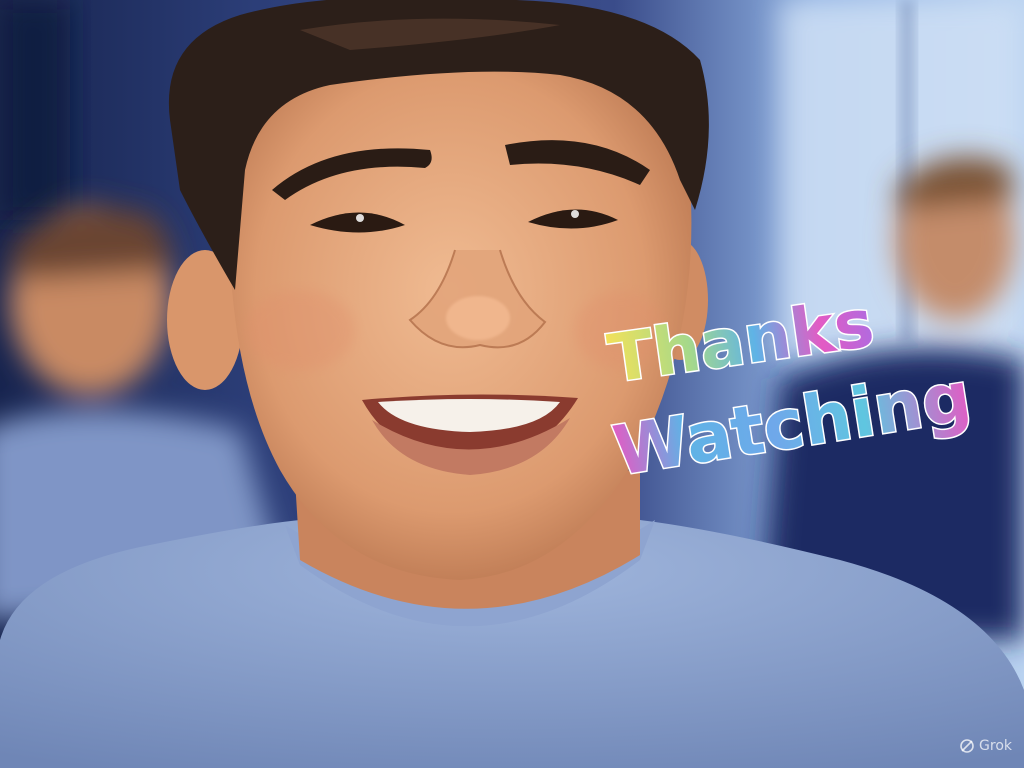 Image resolution: width=1024 pixels, height=768 pixels. I want to click on nose-tip, so click(478, 318).